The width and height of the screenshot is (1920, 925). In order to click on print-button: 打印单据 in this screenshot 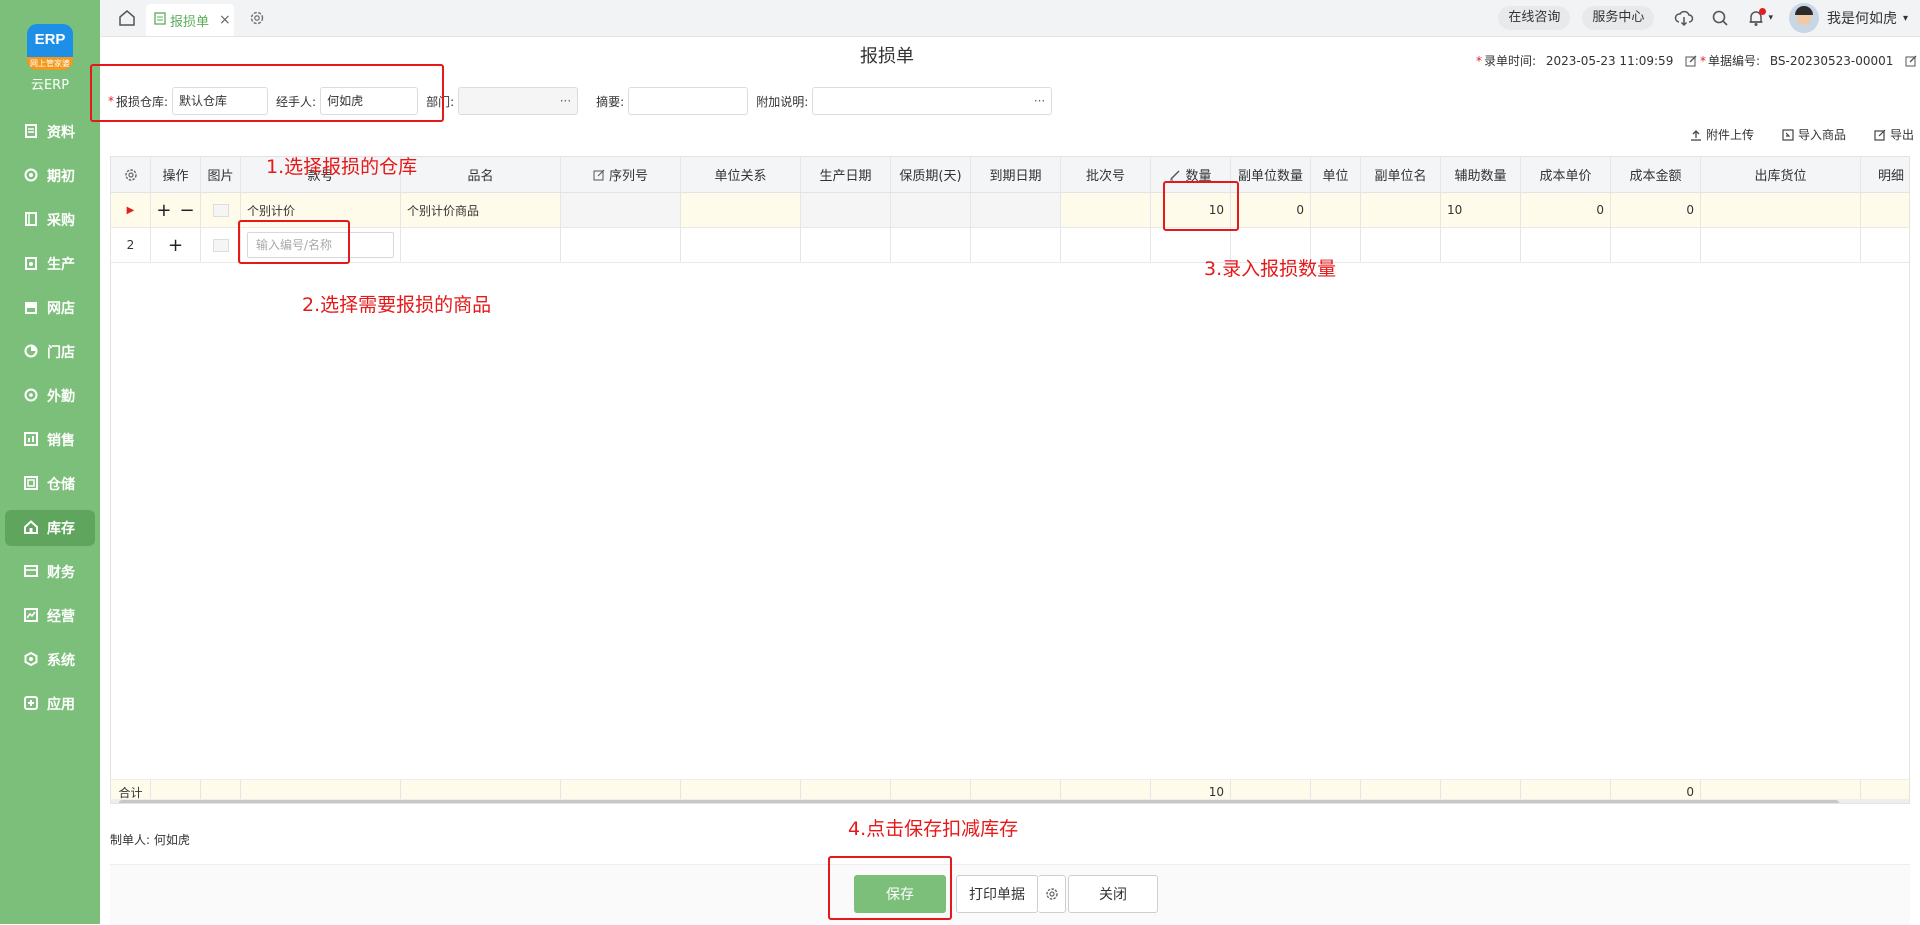, I will do `click(997, 894)`.